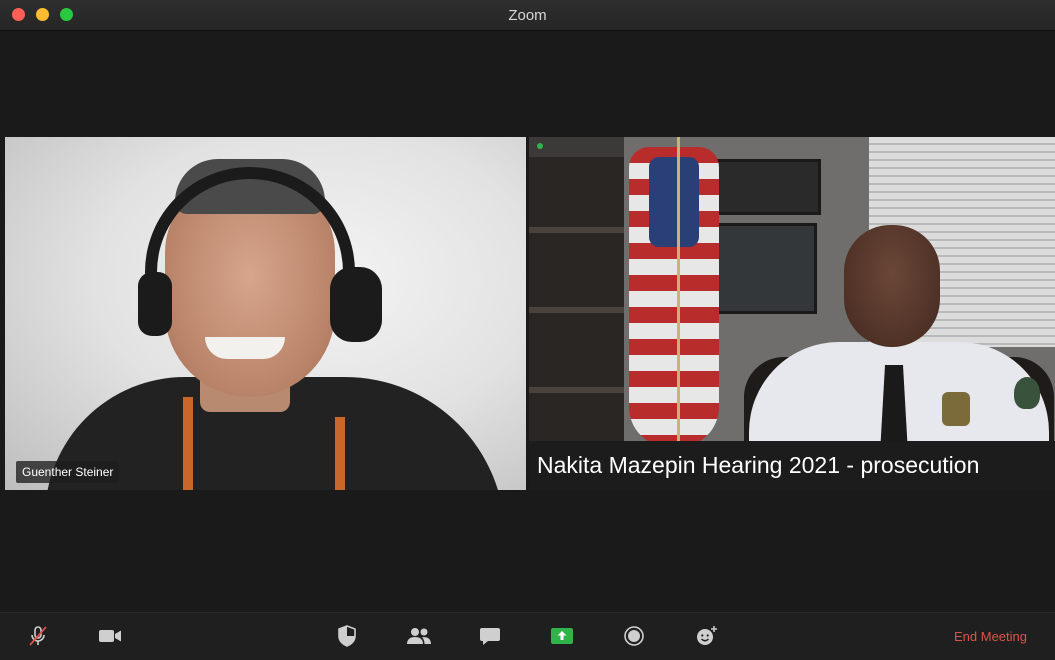  Describe the element at coordinates (990, 636) in the screenshot. I see `end-meeting-button: End Meeting` at that location.